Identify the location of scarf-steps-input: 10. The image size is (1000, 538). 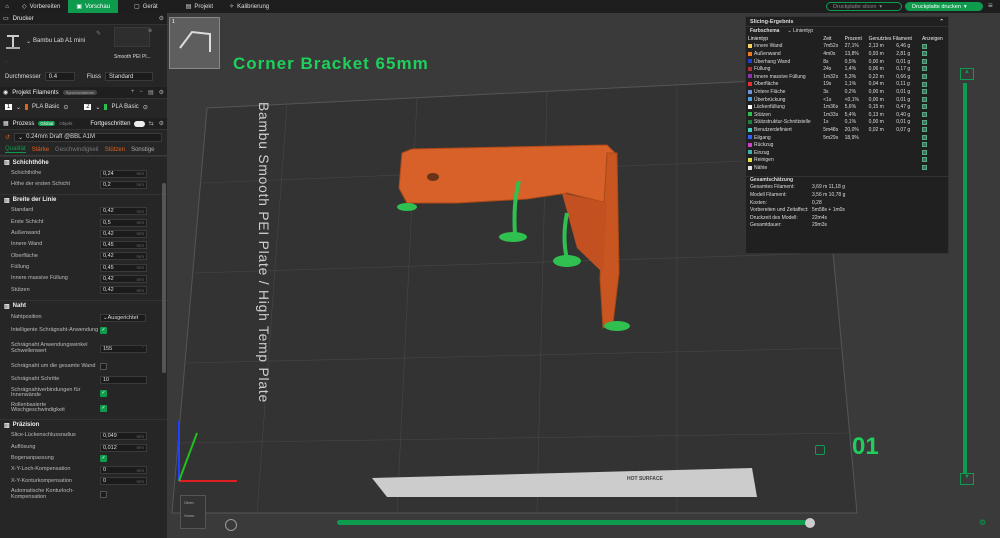
(123, 379).